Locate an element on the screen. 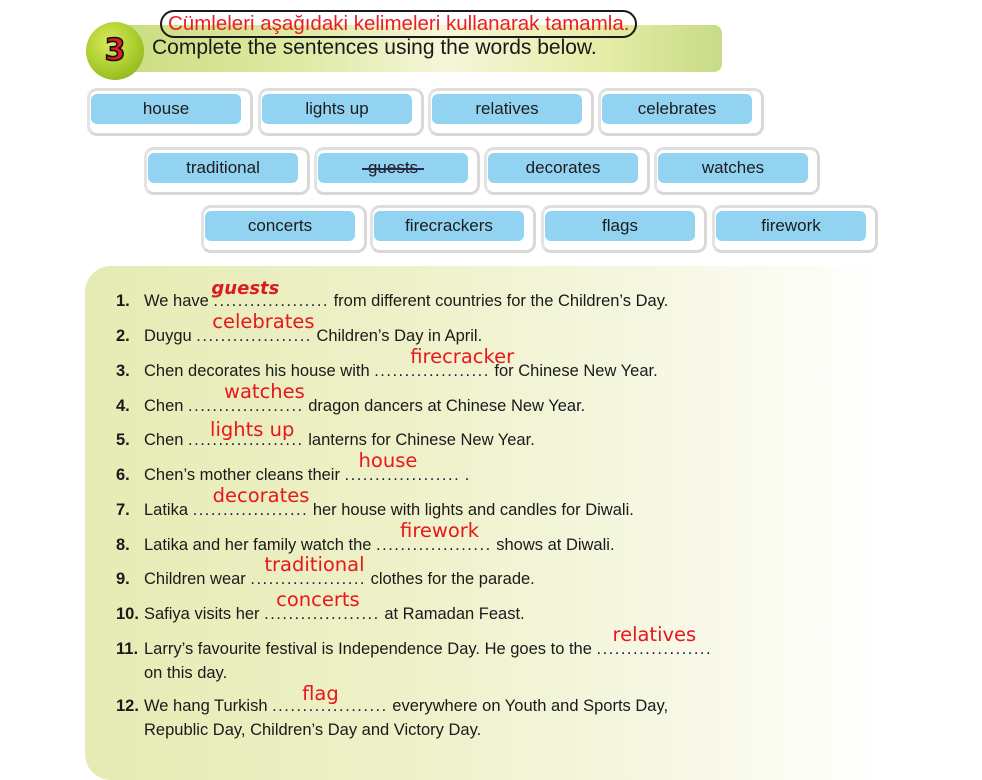 This screenshot has width=982, height=780. sentence-text: Chen decorates his house with is located at coordinates (259, 371).